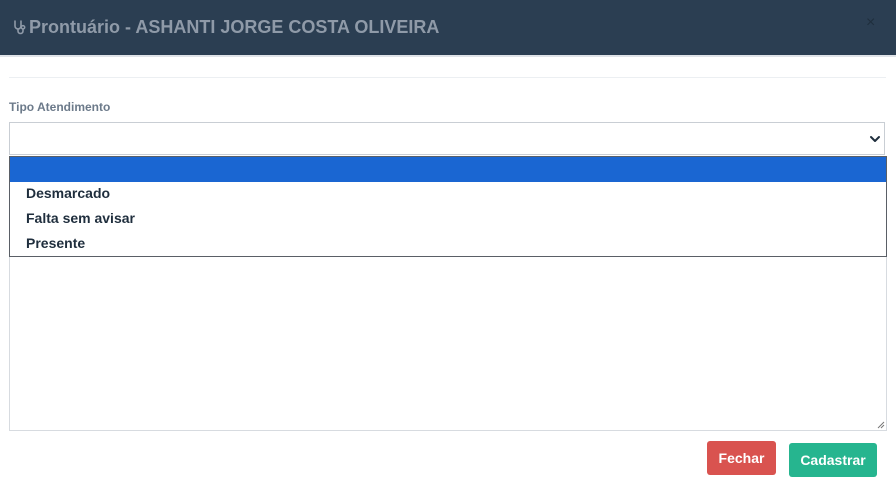 The height and width of the screenshot is (491, 896). I want to click on tipo-atendimento-label: Tipo Atendimento, so click(60, 107).